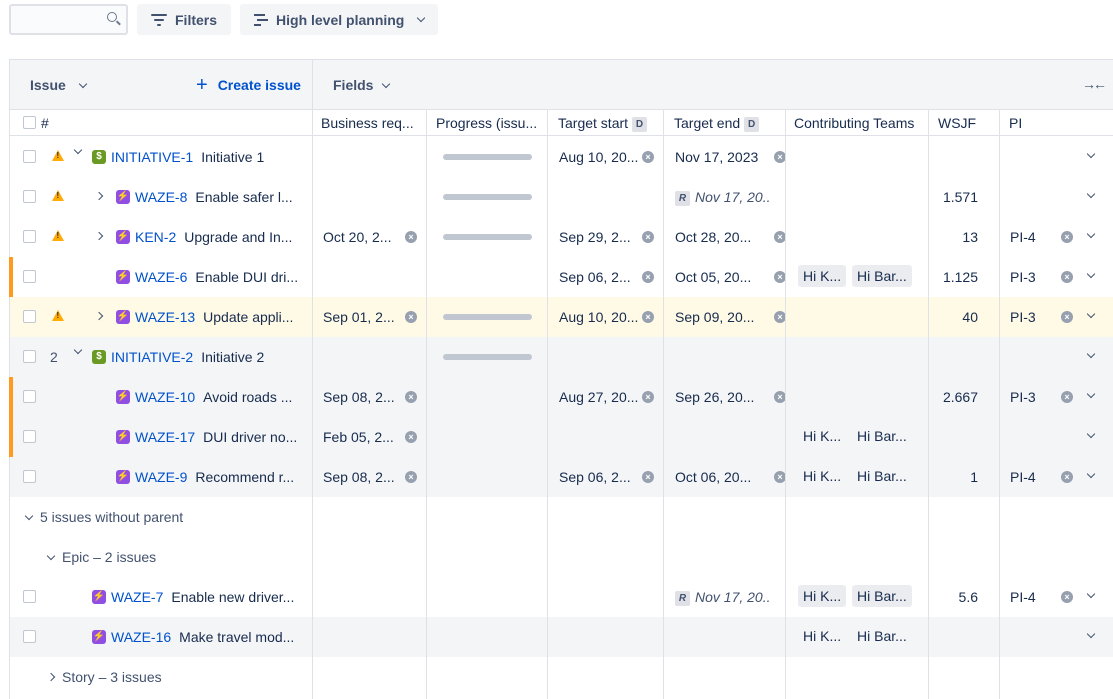 This screenshot has height=699, width=1113. I want to click on wsjf-value: 1, so click(953, 477).